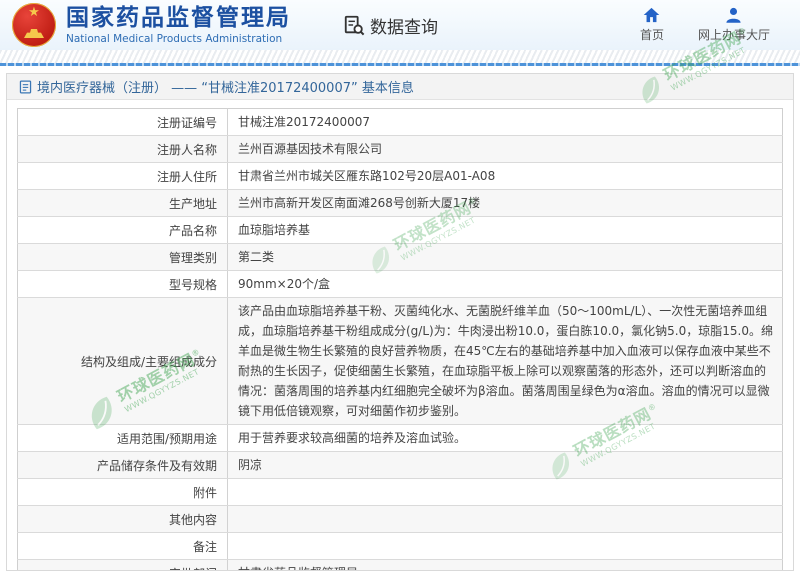 The image size is (800, 578). What do you see at coordinates (404, 27) in the screenshot?
I see `data-query-label: 数据查询` at bounding box center [404, 27].